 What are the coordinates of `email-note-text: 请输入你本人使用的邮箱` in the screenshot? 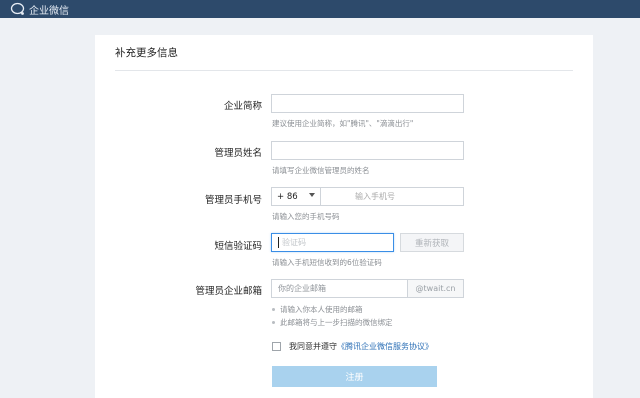 It's located at (321, 309).